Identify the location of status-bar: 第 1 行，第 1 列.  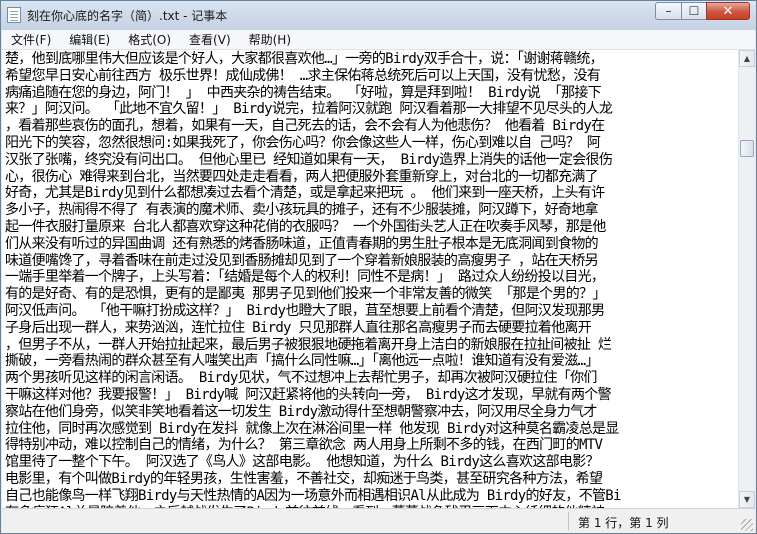
(378, 520).